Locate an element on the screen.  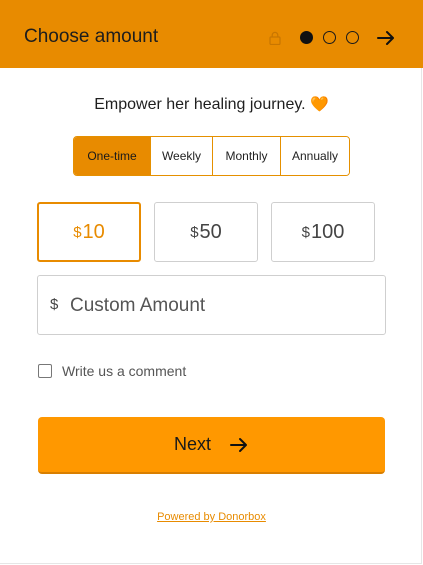
next-button: Next is located at coordinates (211, 445).